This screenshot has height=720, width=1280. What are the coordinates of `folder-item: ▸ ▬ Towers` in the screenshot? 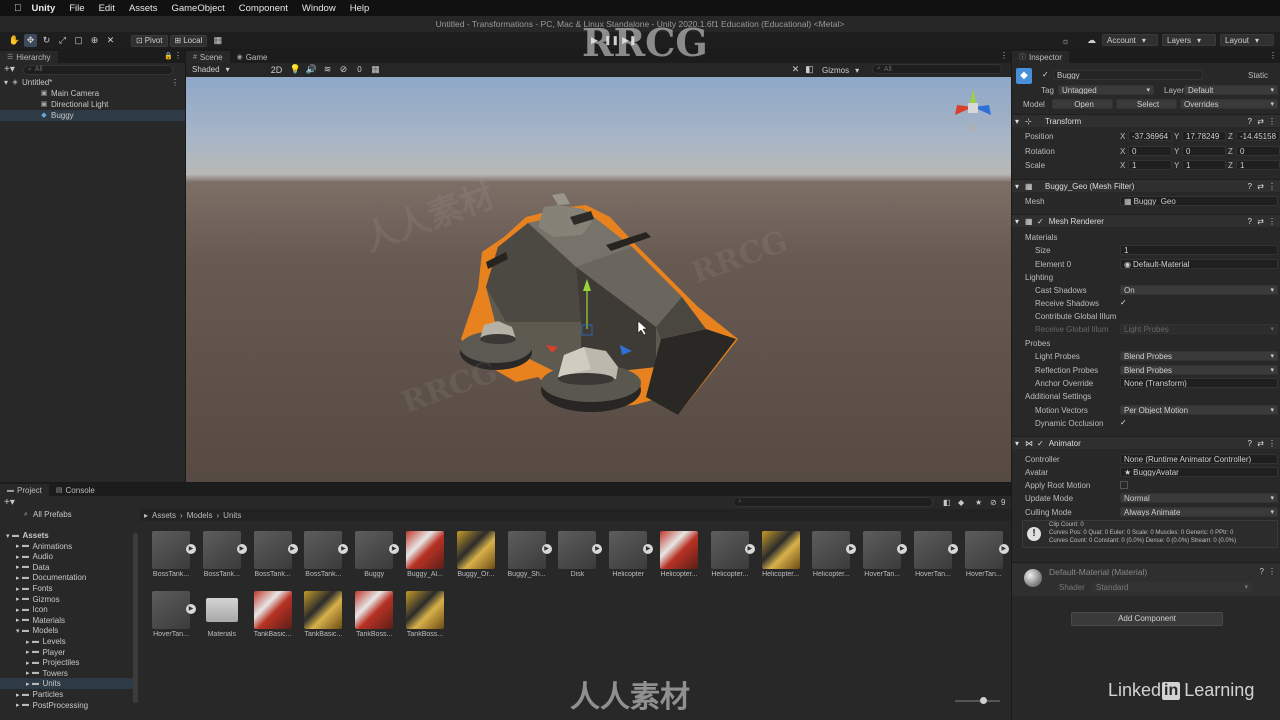 It's located at (69, 673).